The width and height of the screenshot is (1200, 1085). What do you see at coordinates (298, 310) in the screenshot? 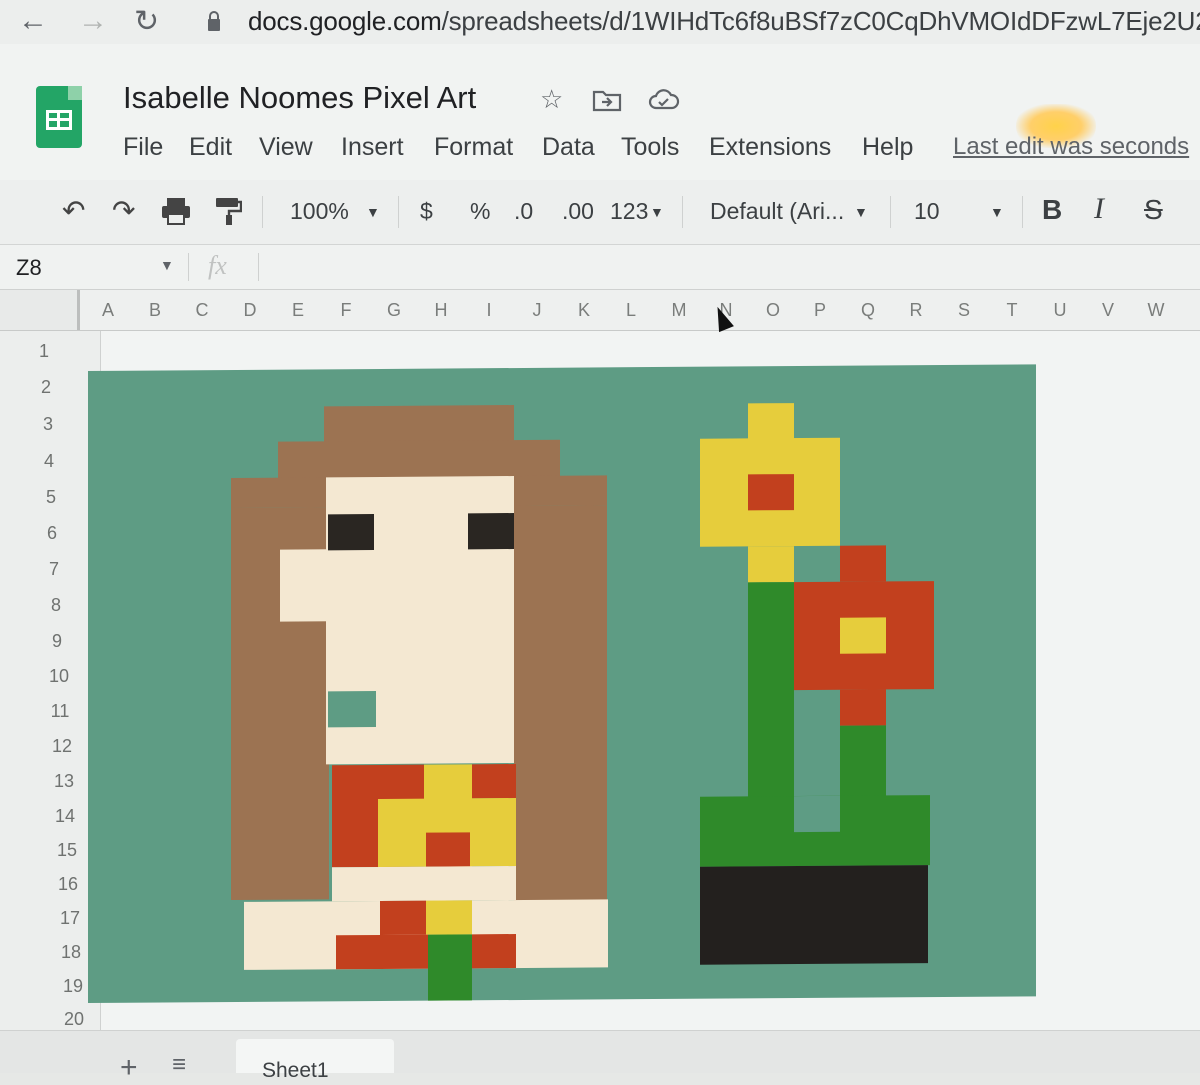
I see `column-header: E` at bounding box center [298, 310].